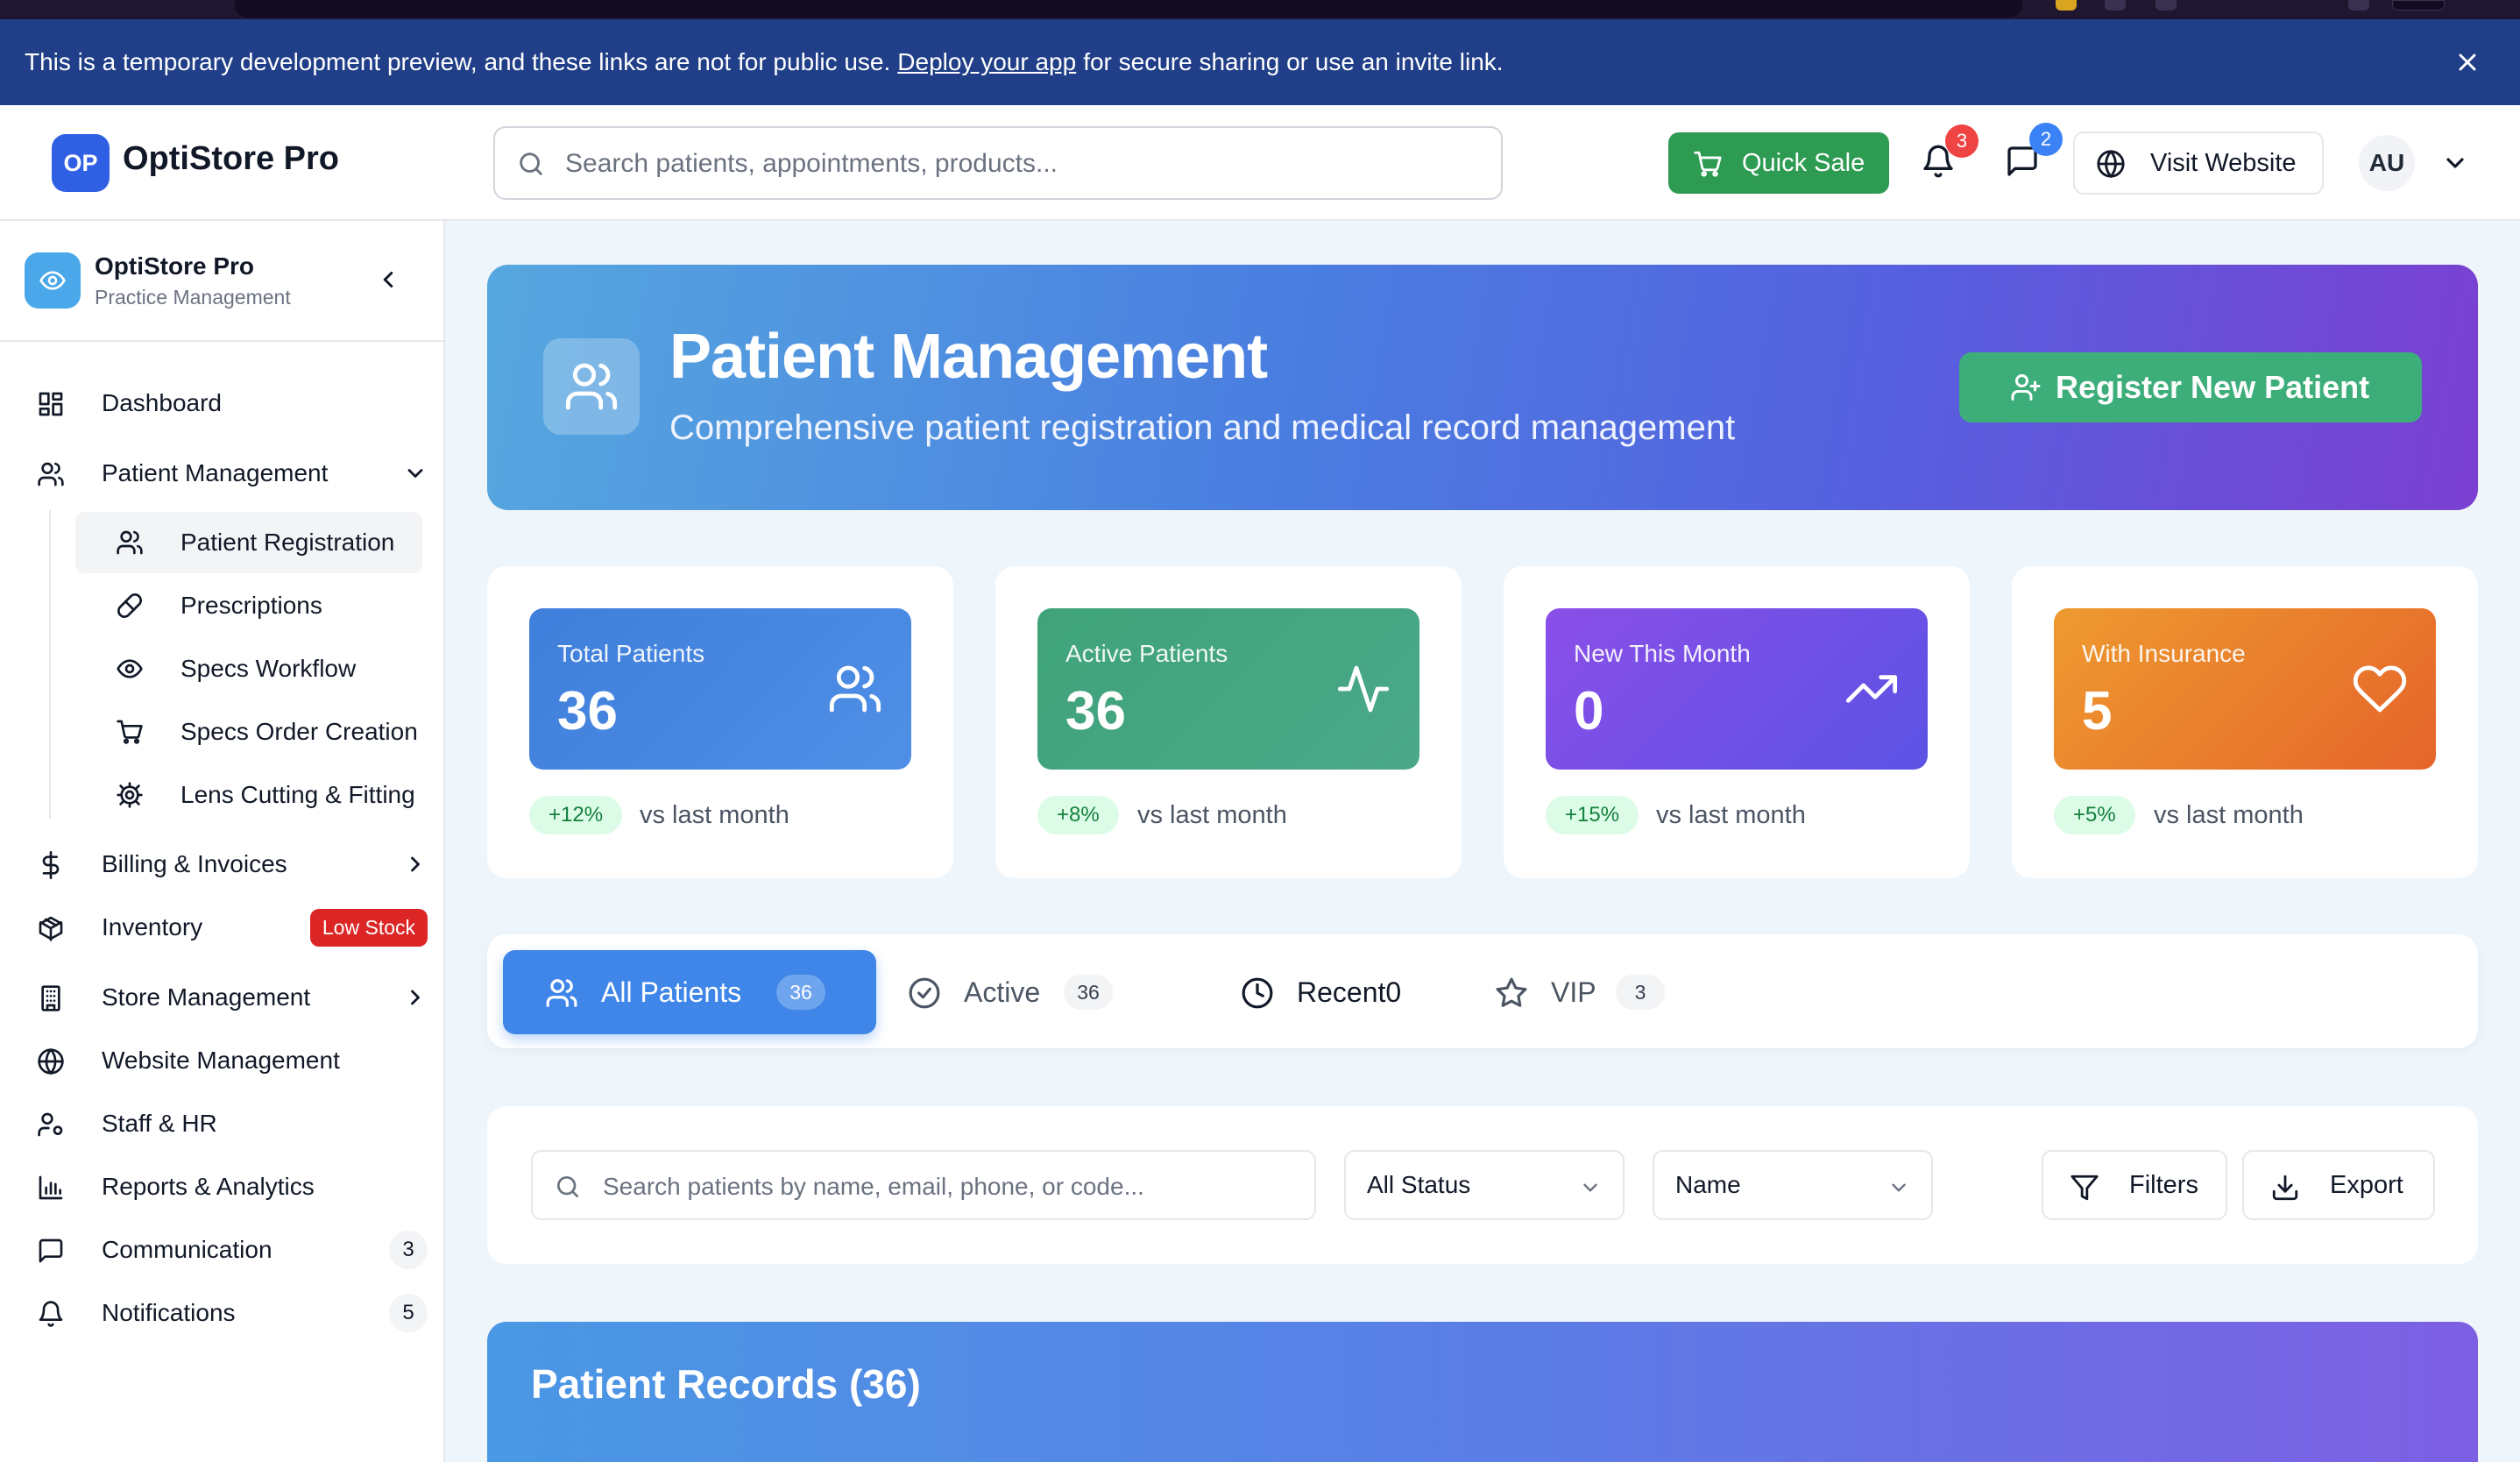 The image size is (2520, 1462). I want to click on user-cog-icon, so click(51, 1125).